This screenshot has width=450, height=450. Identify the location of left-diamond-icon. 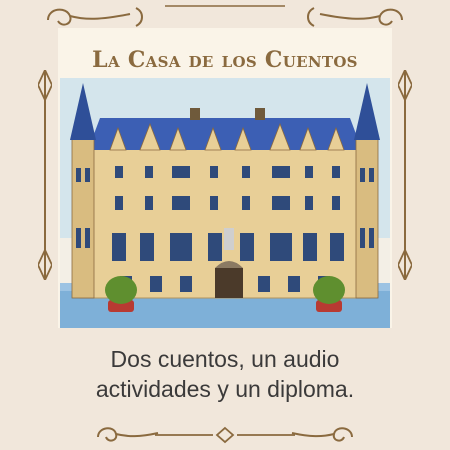
(45, 85).